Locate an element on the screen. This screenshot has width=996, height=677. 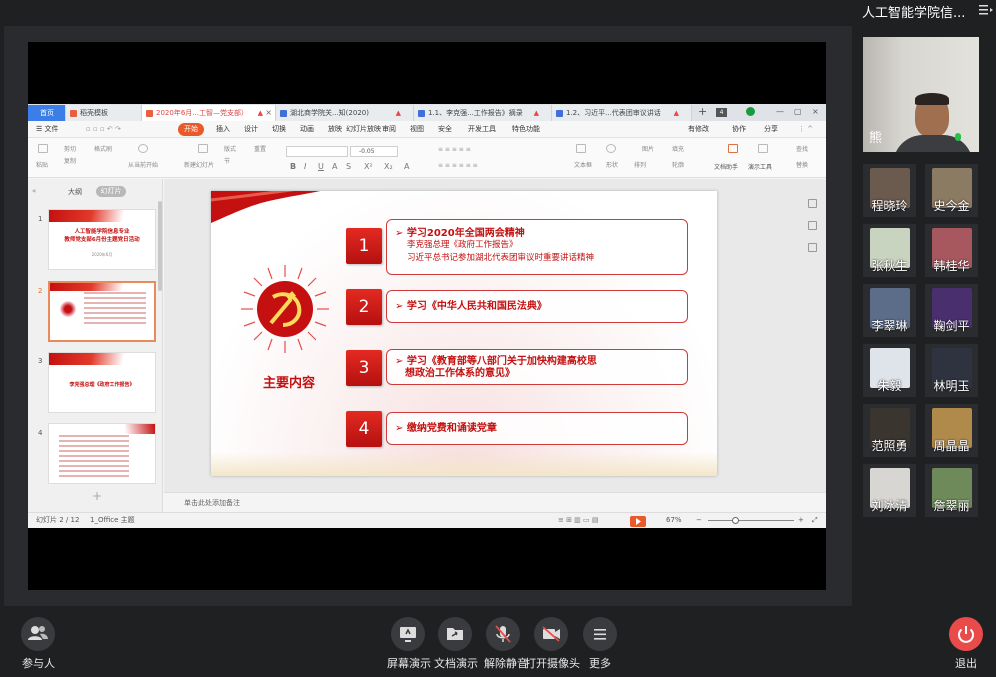
participant-tile: 詹翠丽 is located at coordinates (951, 490).